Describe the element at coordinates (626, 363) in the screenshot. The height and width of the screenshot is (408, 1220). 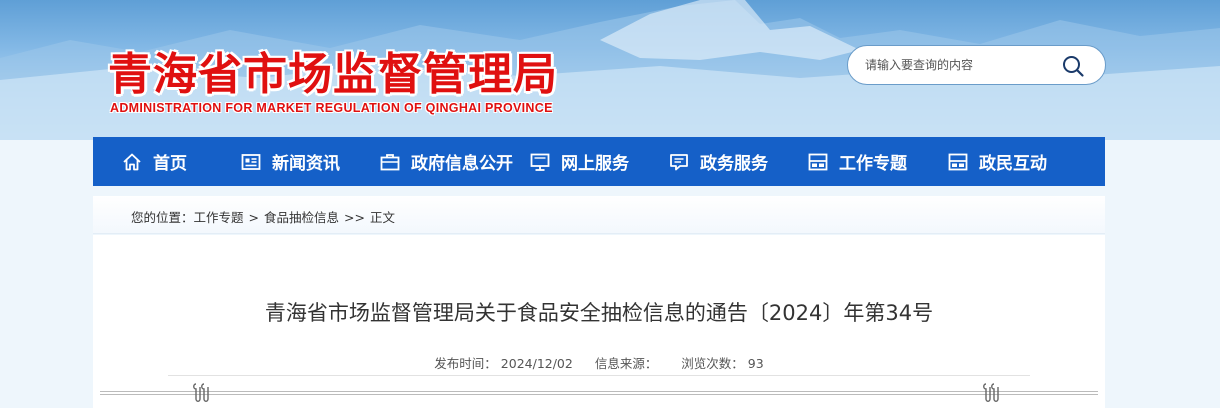
I see `source-label: 信息来源：` at that location.